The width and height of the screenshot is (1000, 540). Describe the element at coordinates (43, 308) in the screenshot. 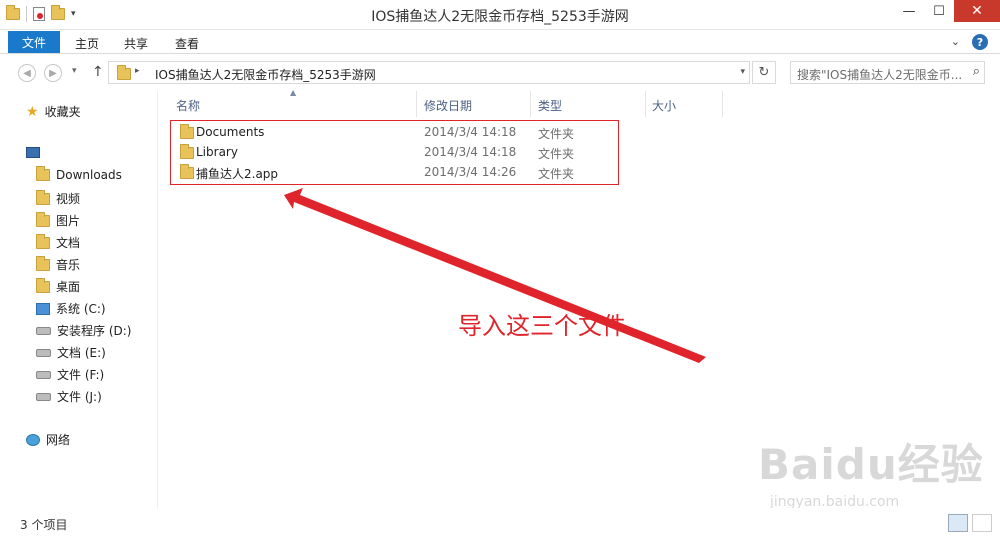

I see `system-drive-icon` at that location.